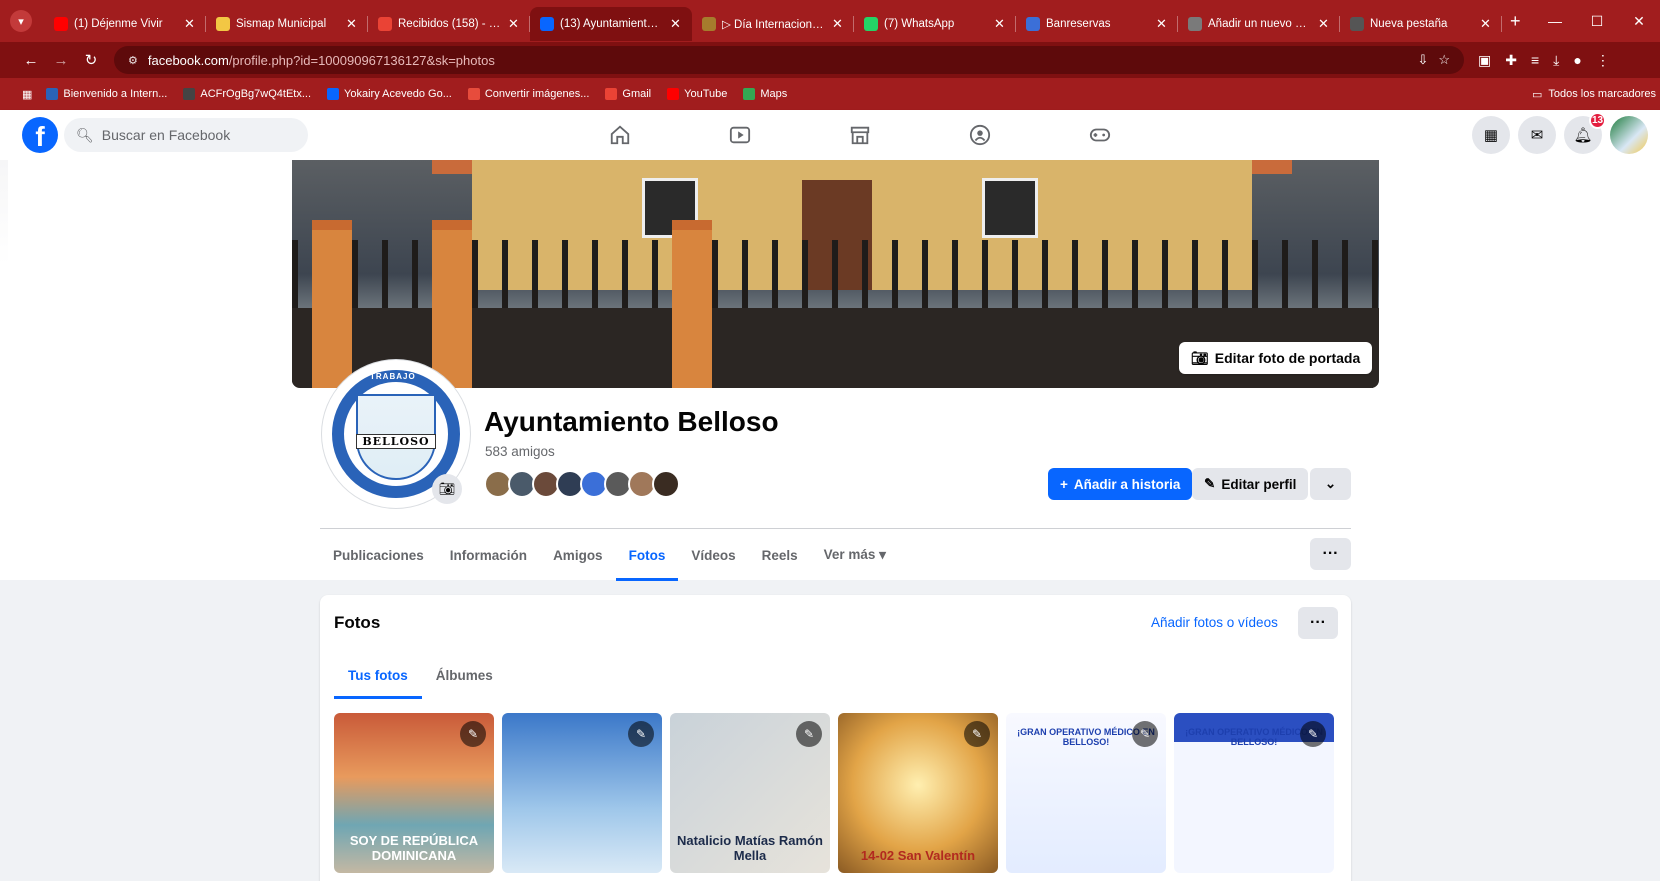 The height and width of the screenshot is (881, 1660). Describe the element at coordinates (750, 793) in the screenshot. I see `photo-thumbnail: Natalicio Matías Ramón Mella ✎` at that location.